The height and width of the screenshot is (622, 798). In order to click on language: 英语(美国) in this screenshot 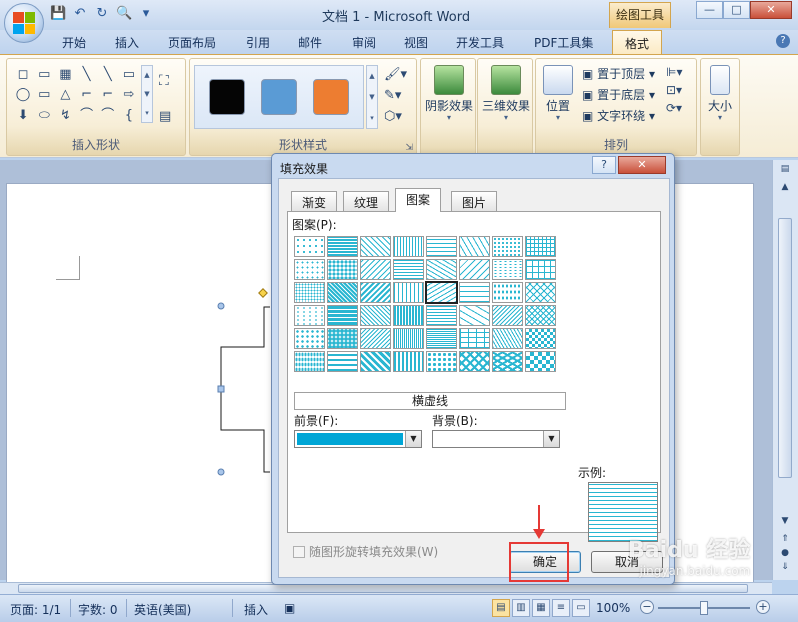, I will do `click(162, 609)`.